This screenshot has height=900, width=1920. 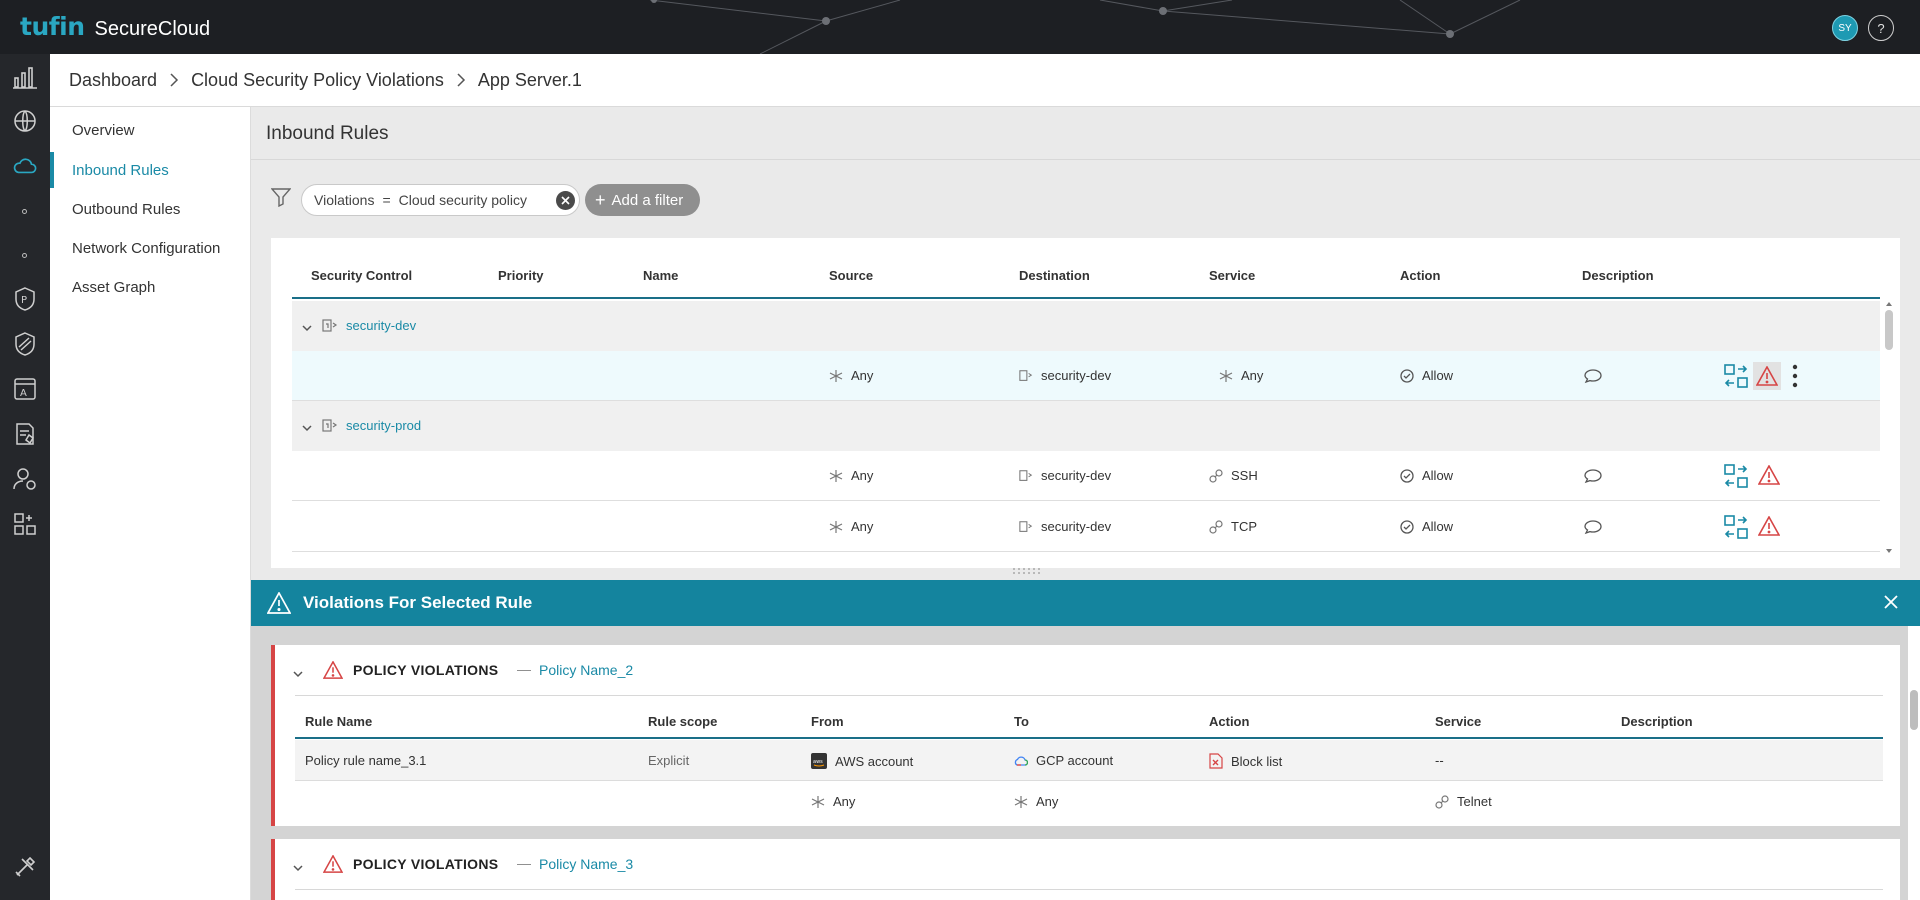 I want to click on icon-rail: P A, so click(x=25, y=477).